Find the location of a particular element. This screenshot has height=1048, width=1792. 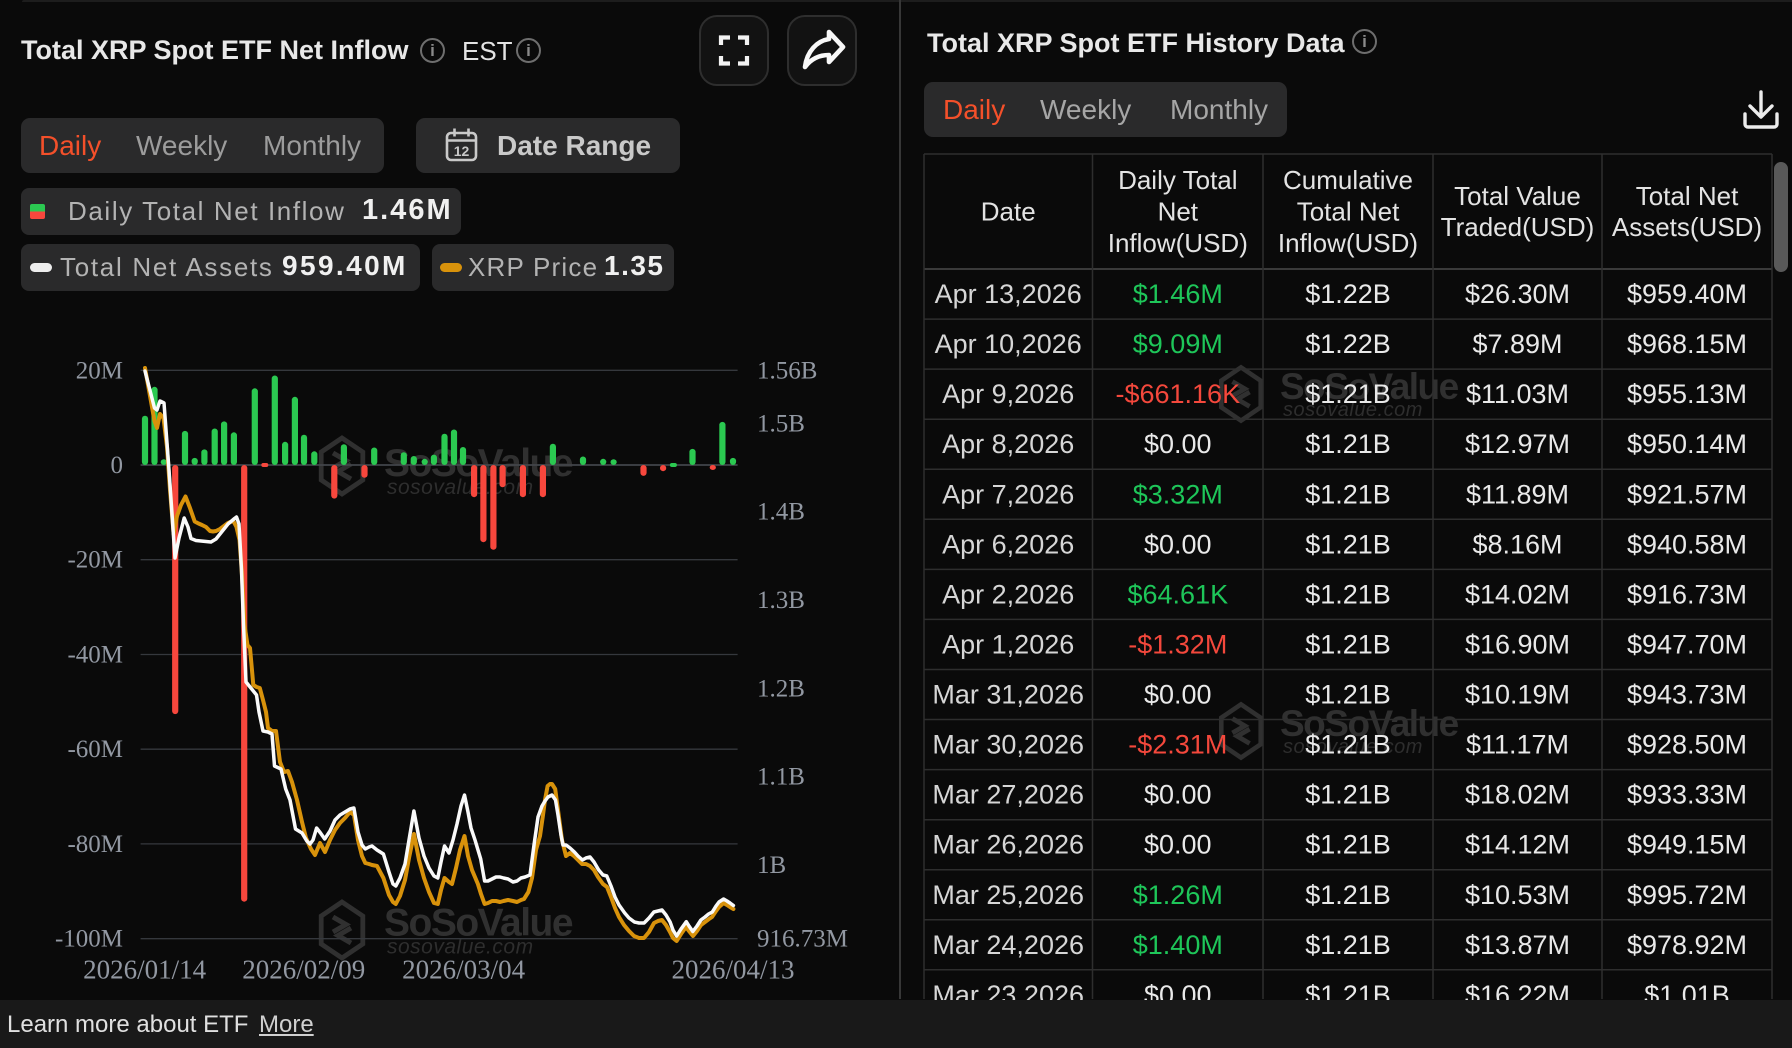

svg-text: $995.72M is located at coordinates (1687, 895).